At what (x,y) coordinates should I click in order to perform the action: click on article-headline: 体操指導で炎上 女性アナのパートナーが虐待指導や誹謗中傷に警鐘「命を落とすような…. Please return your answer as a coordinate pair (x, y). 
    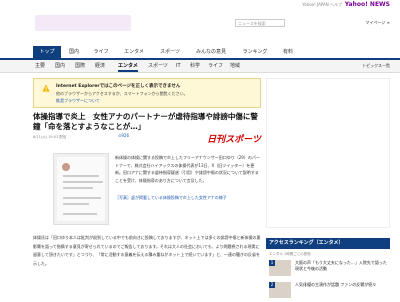
    Looking at the image, I should click on (145, 121).